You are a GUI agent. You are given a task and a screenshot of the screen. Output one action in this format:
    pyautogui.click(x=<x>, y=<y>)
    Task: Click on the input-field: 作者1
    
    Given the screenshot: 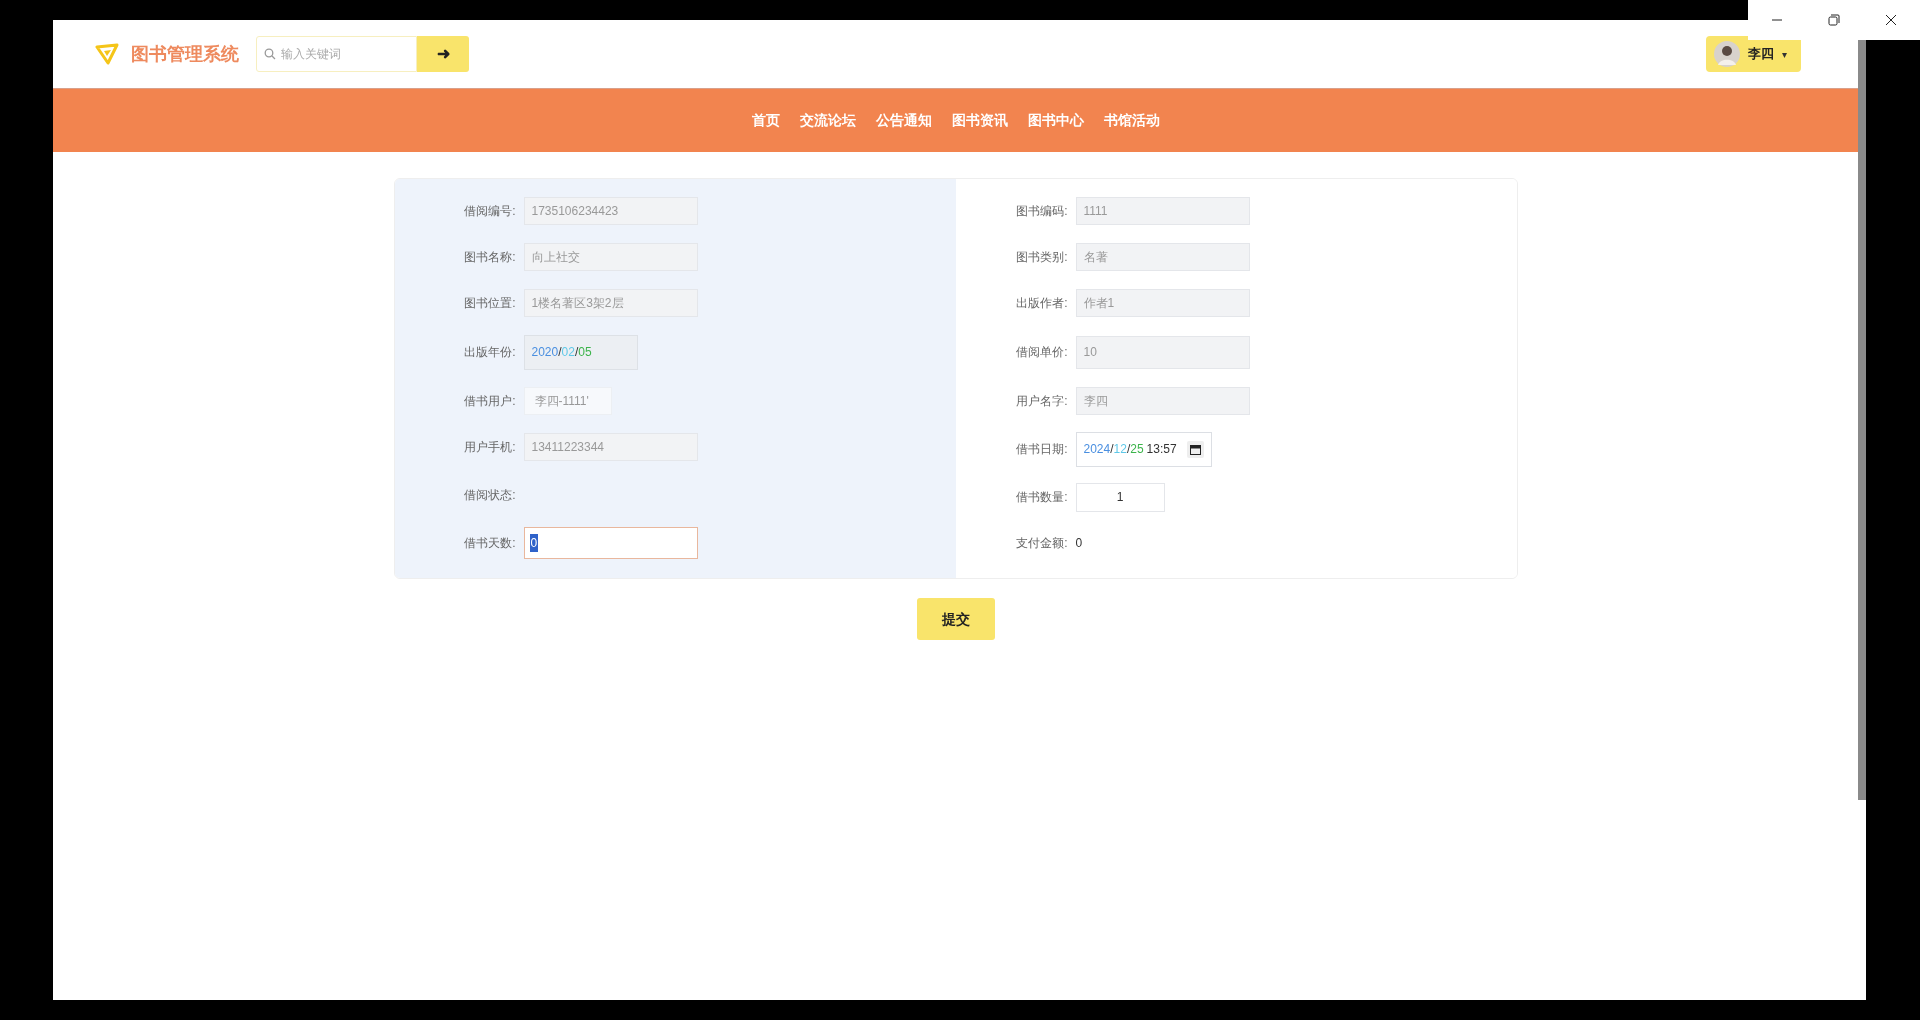 What is the action you would take?
    pyautogui.click(x=1162, y=303)
    